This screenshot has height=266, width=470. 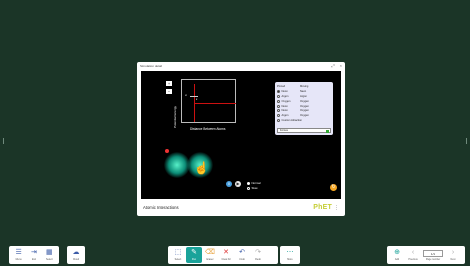 I want to click on pen-icon: ✎, so click(x=194, y=252).